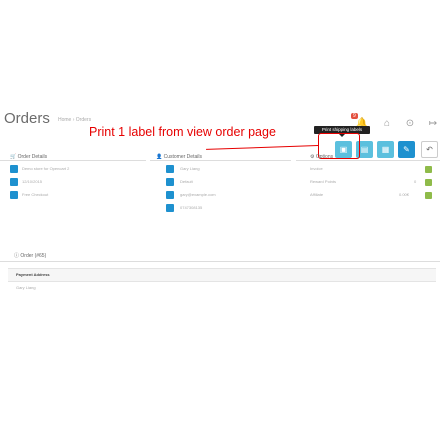  I want to click on print-shipping-list-button: ▦, so click(385, 149).